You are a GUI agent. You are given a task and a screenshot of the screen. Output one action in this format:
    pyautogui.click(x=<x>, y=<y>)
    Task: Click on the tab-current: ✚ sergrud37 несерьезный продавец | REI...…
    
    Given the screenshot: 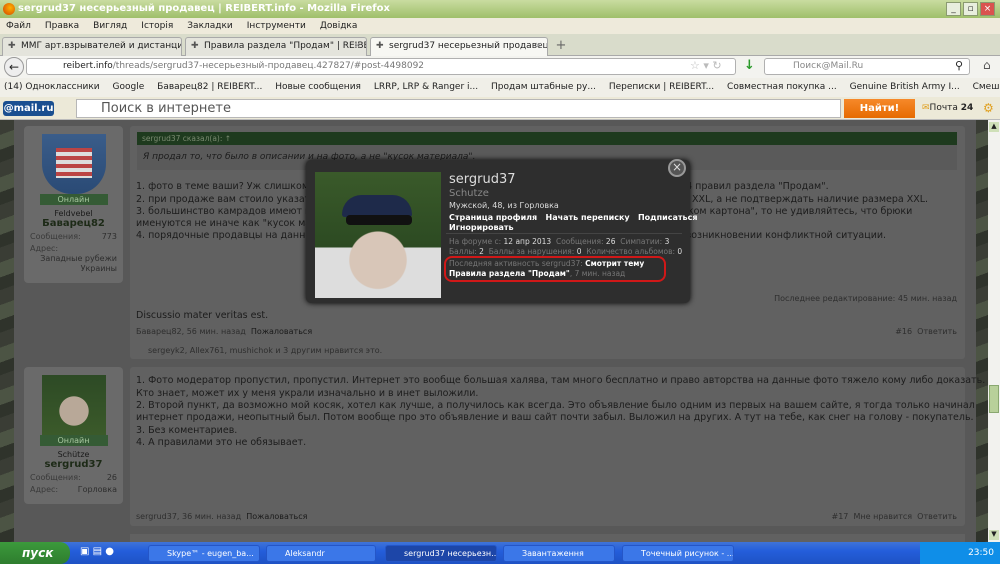 What is the action you would take?
    pyautogui.click(x=459, y=46)
    